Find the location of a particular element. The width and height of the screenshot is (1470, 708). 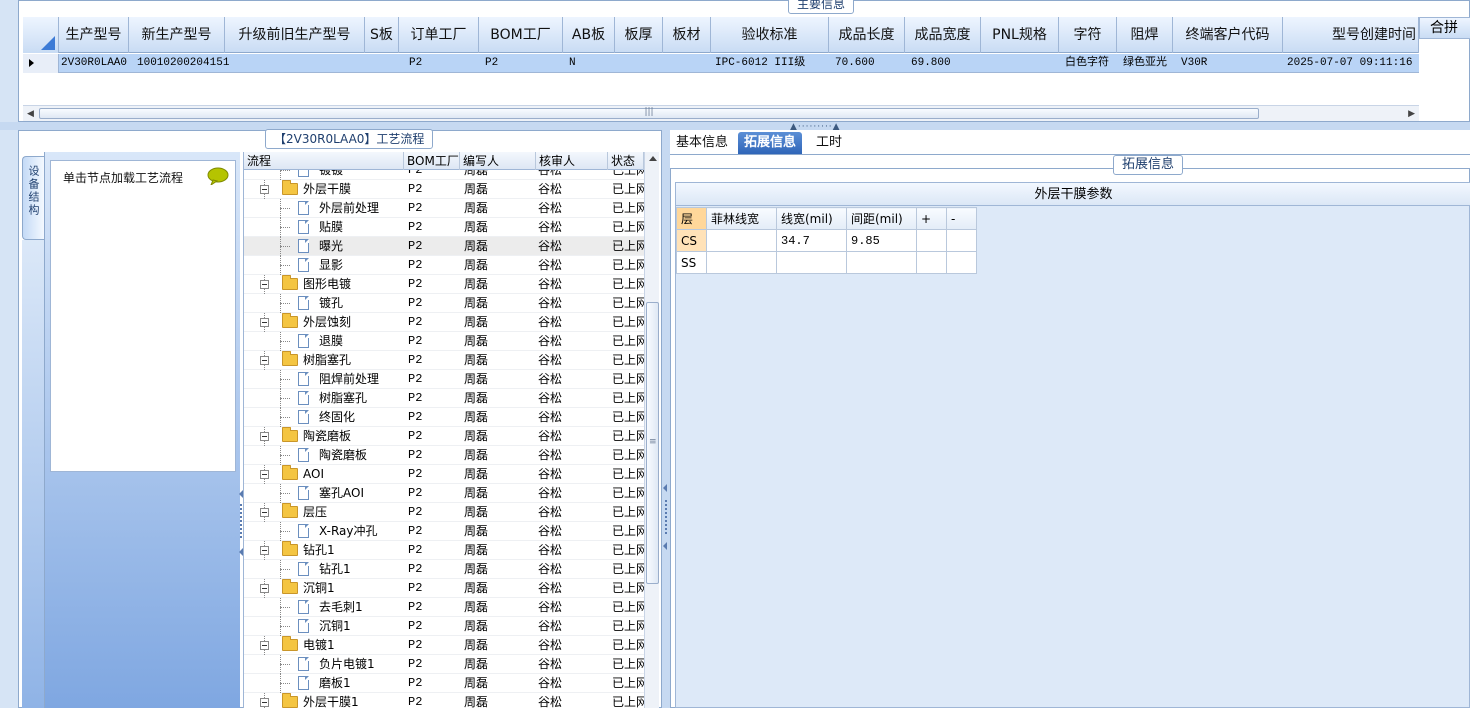

cell-length: 70.600 is located at coordinates (869, 63).